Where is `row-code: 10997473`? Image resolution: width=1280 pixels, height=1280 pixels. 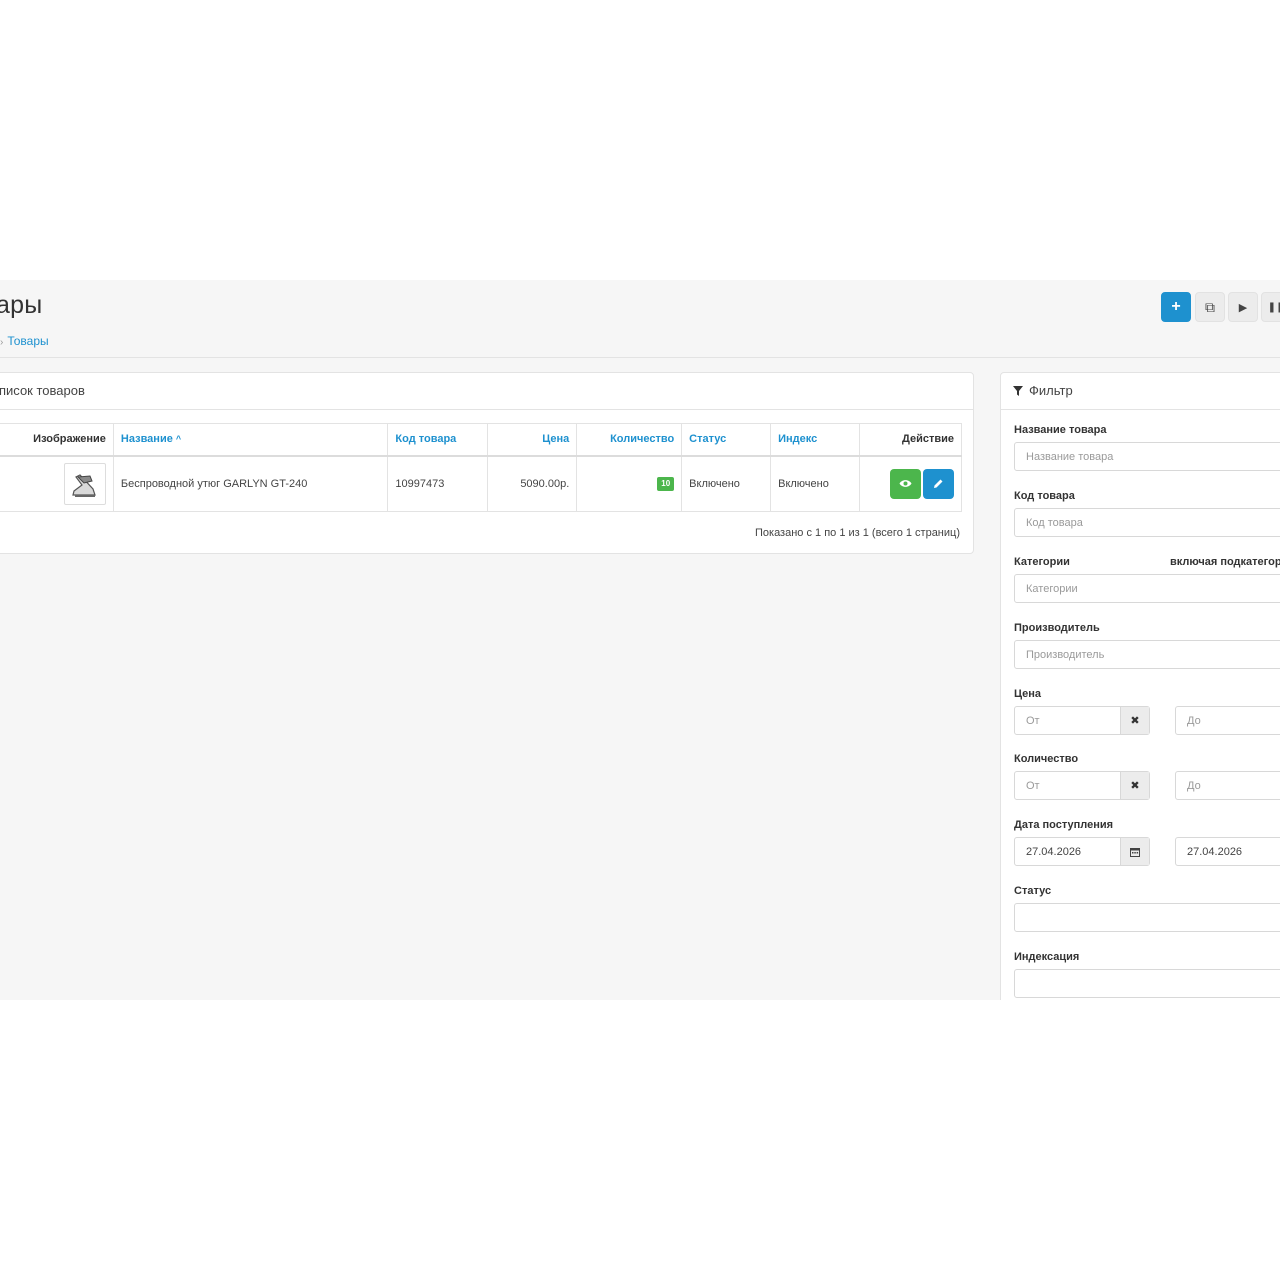
row-code: 10997473 is located at coordinates (438, 483).